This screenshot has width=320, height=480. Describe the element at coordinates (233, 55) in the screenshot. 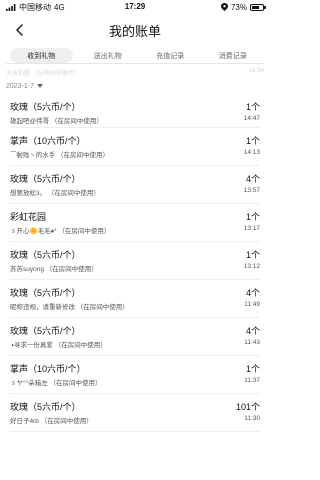

I see `tab-consumption-records: 消费记录` at that location.